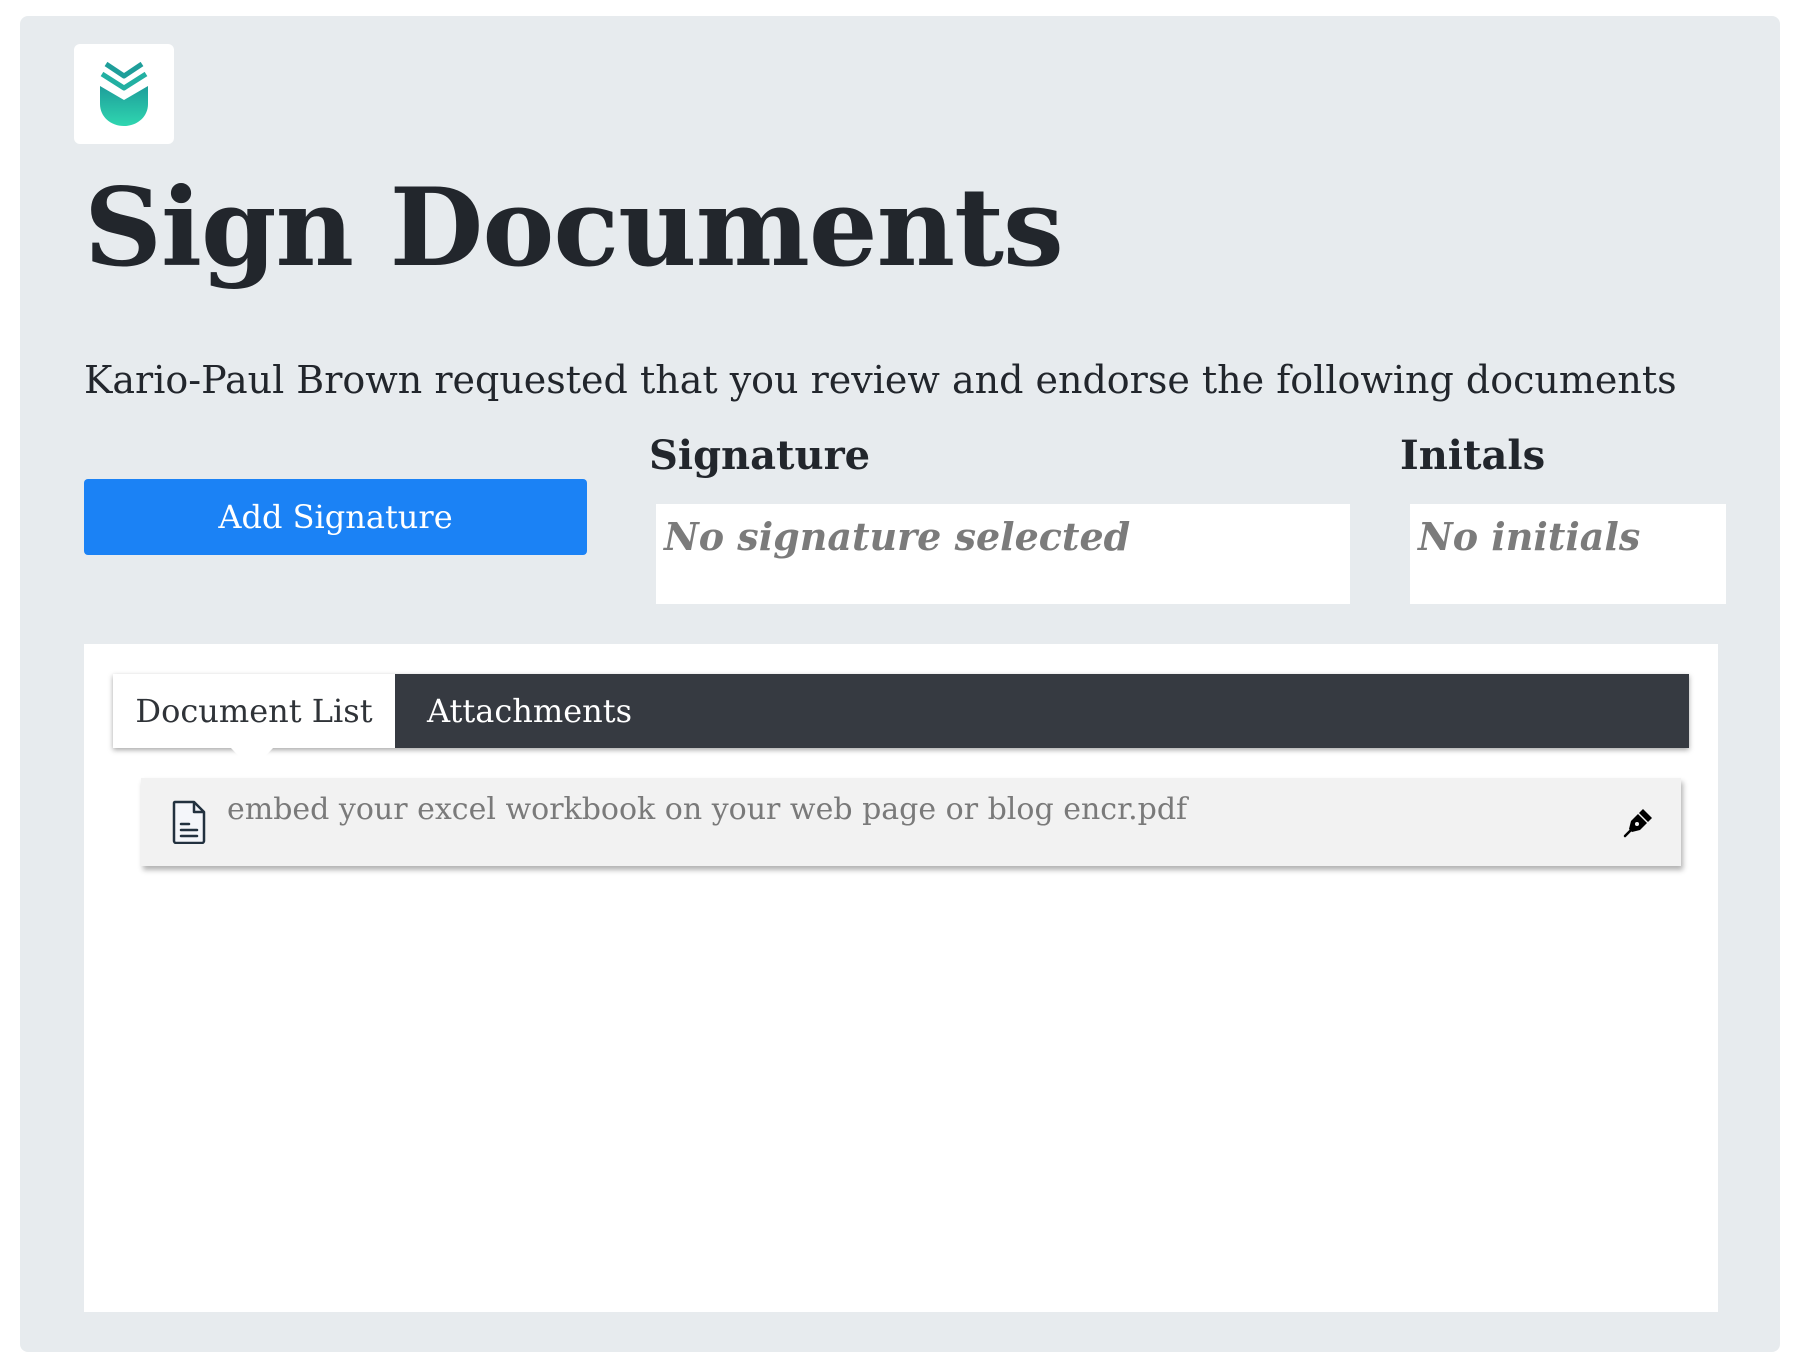 This screenshot has height=1366, width=1798. What do you see at coordinates (189, 822) in the screenshot?
I see `file-text-icon` at bounding box center [189, 822].